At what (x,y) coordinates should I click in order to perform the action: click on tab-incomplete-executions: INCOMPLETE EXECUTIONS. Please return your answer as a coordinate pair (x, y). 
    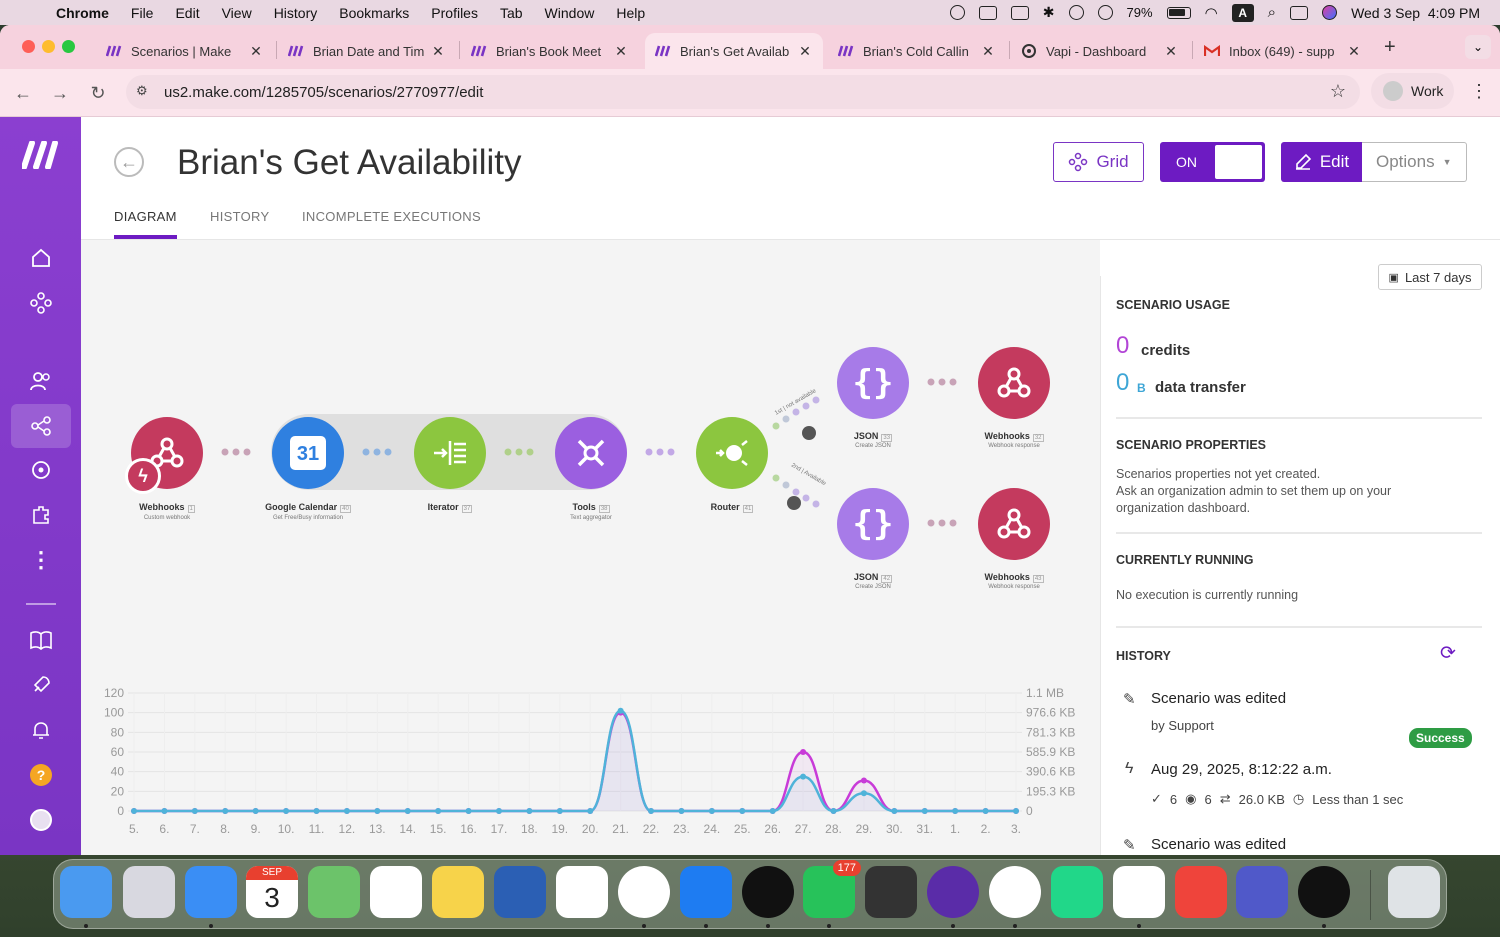
    Looking at the image, I should click on (391, 216).